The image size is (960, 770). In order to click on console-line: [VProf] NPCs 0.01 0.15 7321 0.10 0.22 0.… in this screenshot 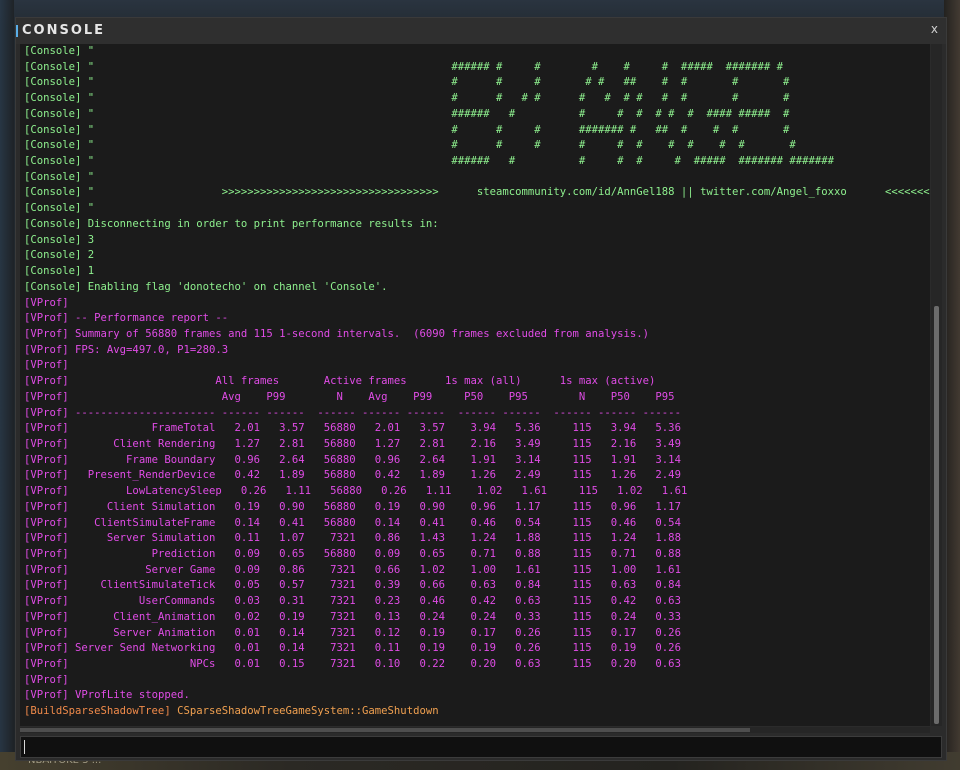, I will do `click(477, 665)`.